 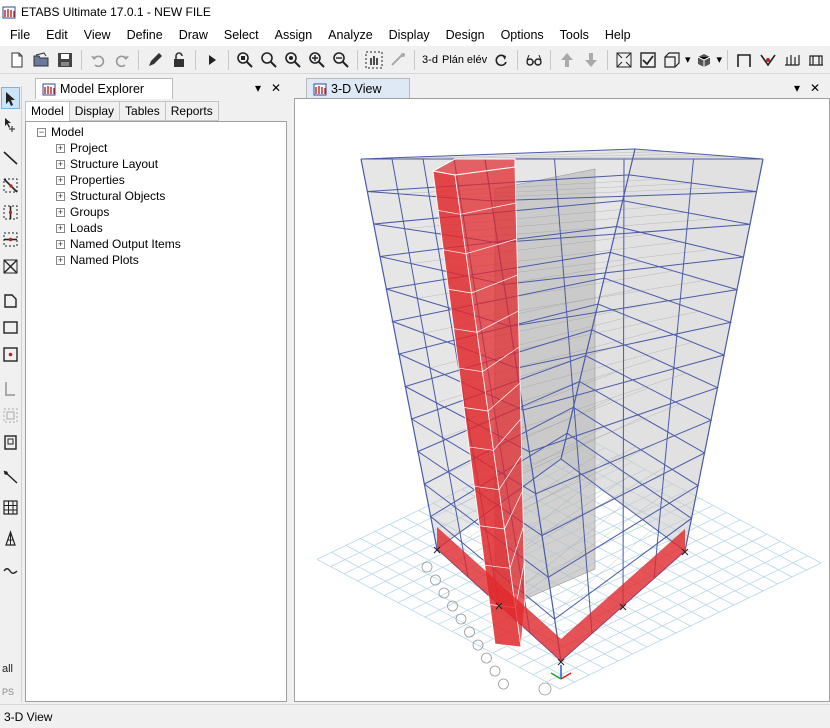 What do you see at coordinates (28, 716) in the screenshot?
I see `status-text: 3-D View` at bounding box center [28, 716].